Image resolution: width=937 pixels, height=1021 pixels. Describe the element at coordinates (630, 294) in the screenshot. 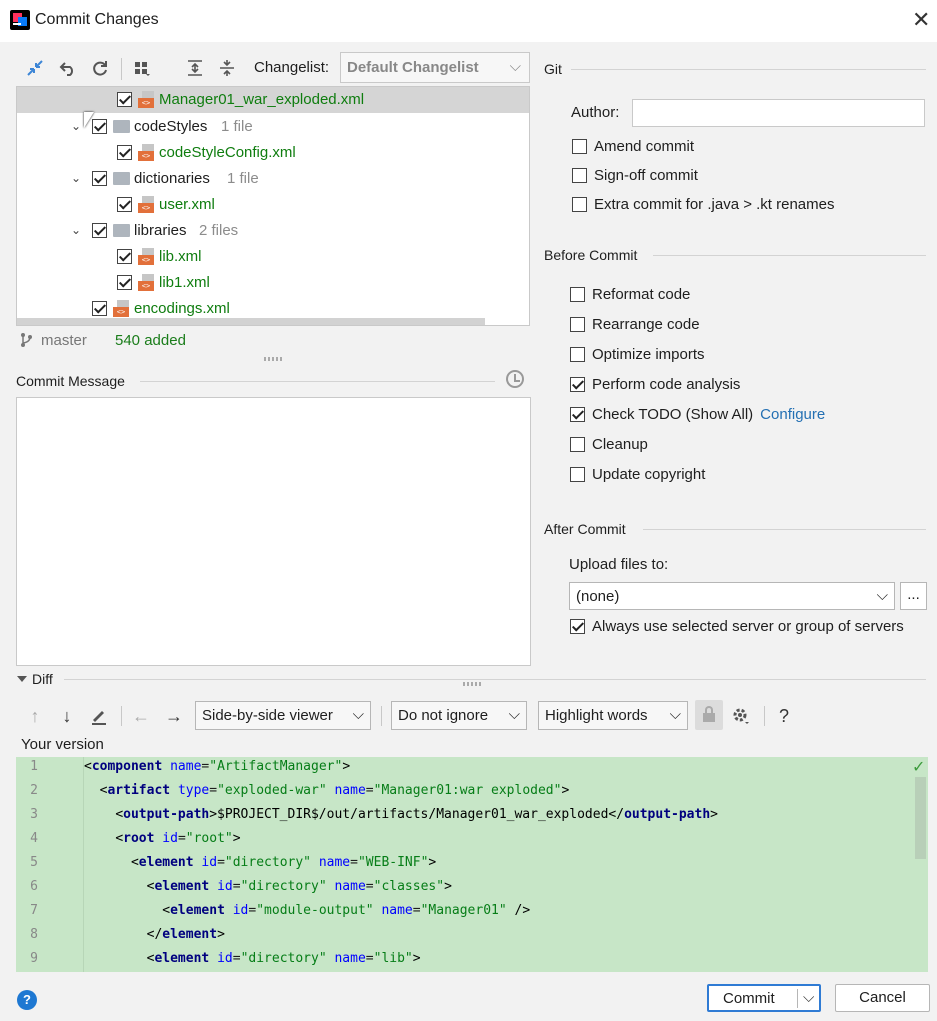

I see `reformat-code-option: Reformat code` at that location.